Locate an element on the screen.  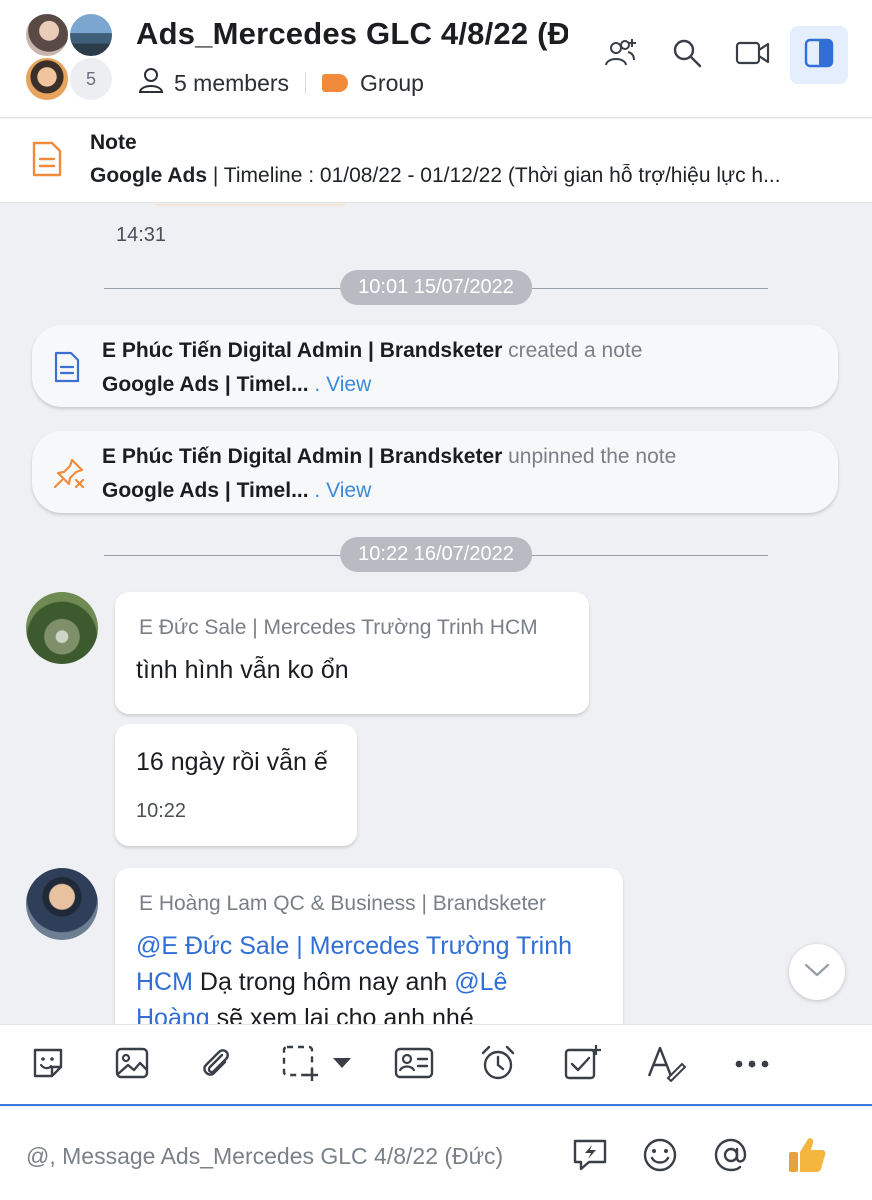
quick-message-button is located at coordinates (590, 1157).